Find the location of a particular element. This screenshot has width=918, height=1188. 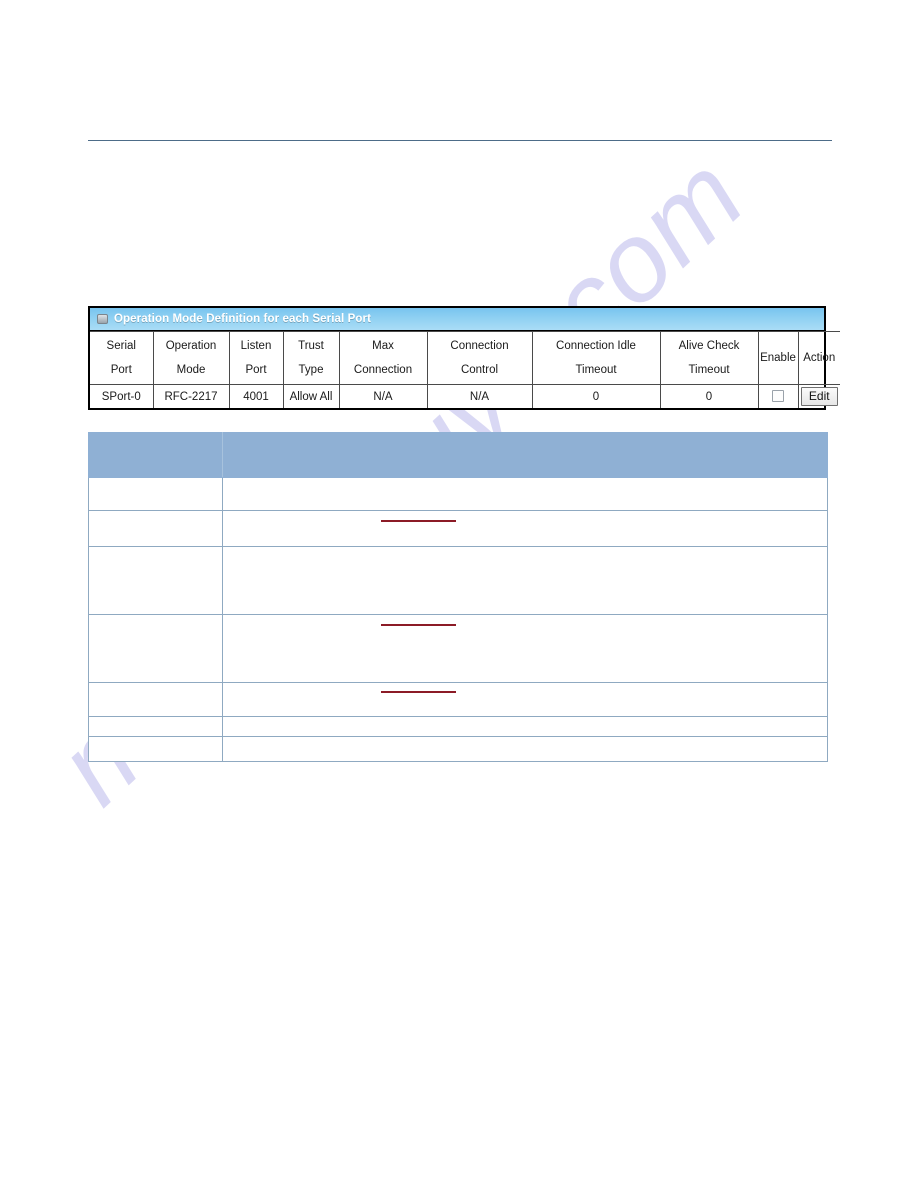

col-operation-mode-line1: Operation is located at coordinates (191, 346).